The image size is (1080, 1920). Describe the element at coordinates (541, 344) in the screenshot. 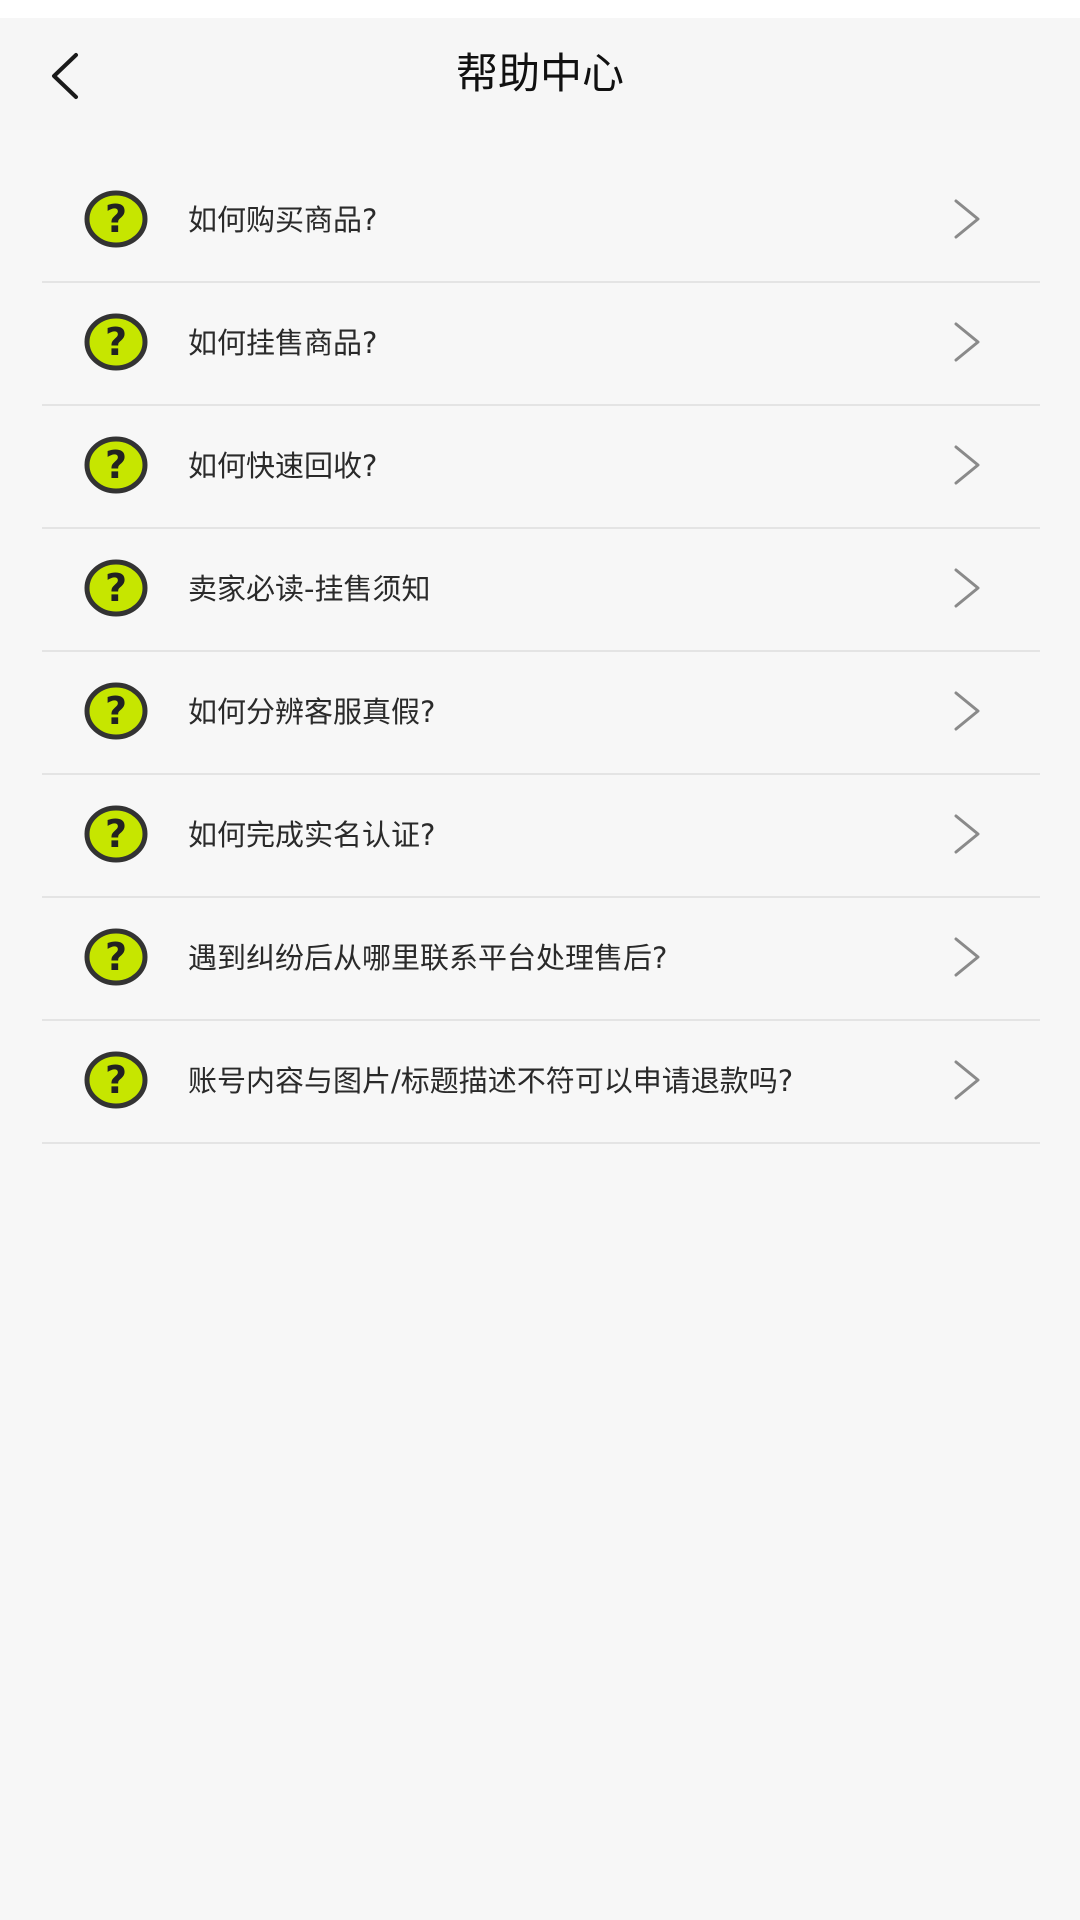

I see `help-item-sell: ? 如何挂售商品?` at that location.